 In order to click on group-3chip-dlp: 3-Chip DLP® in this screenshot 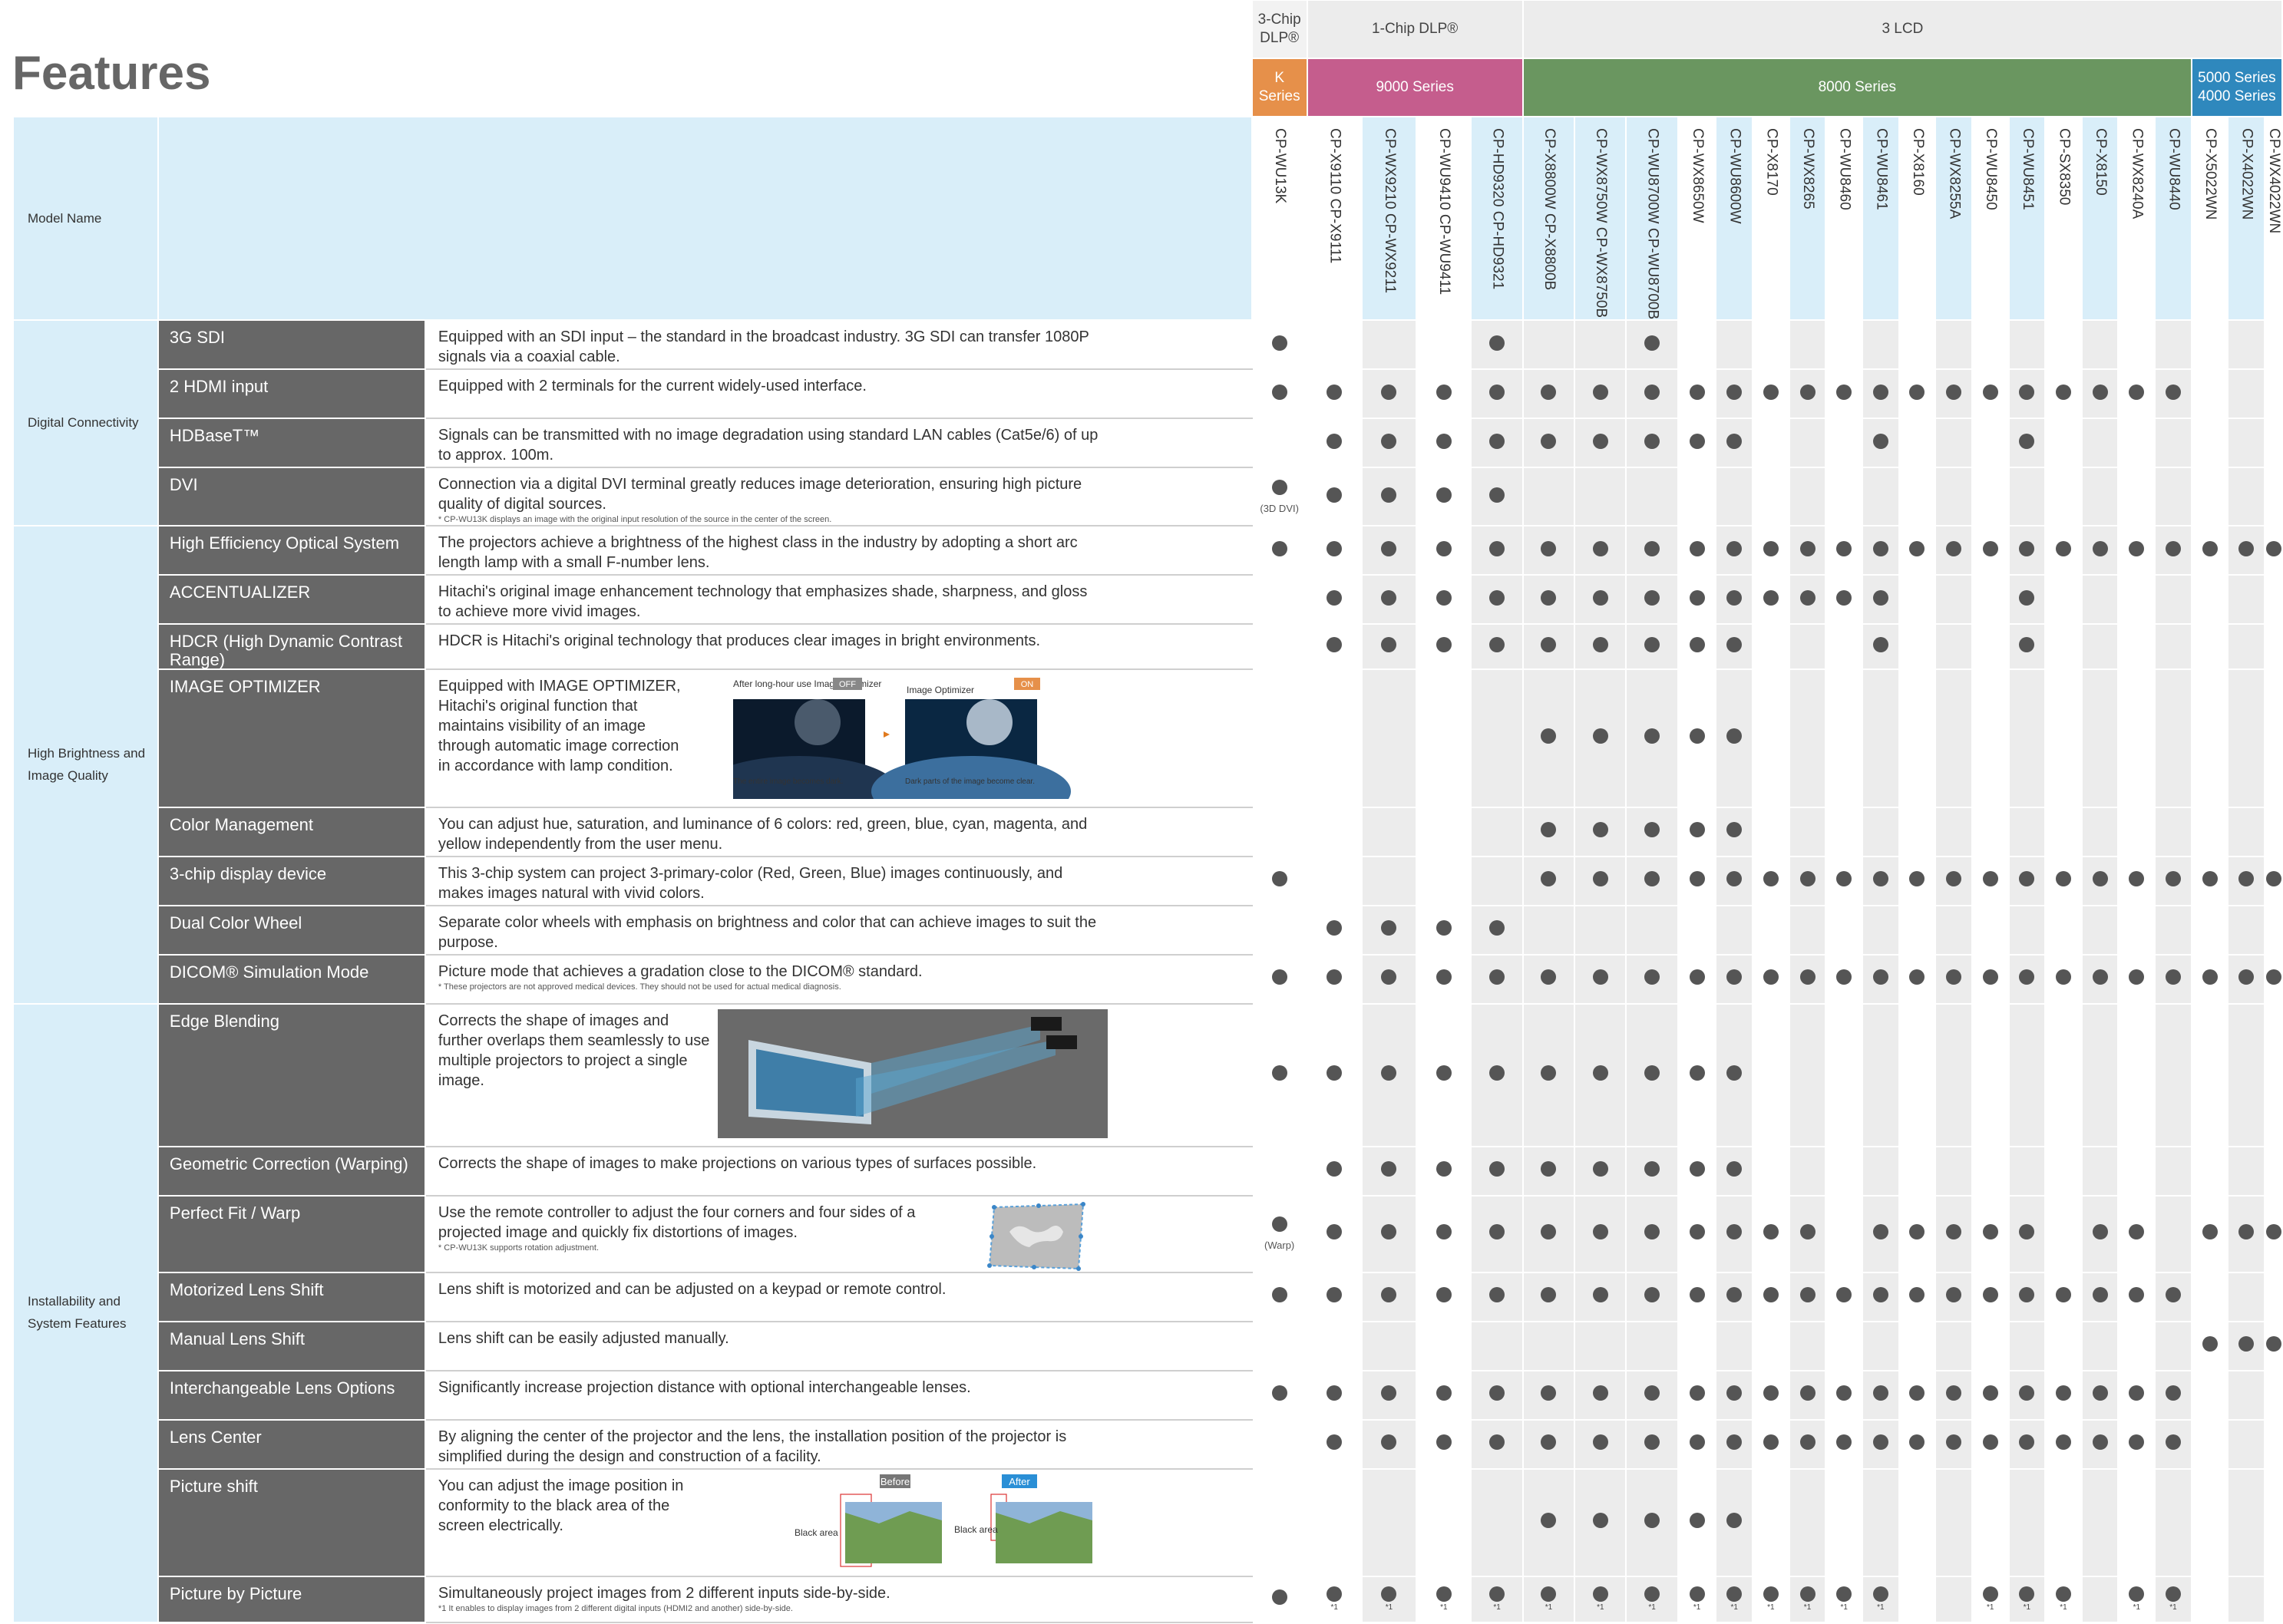, I will do `click(1279, 30)`.